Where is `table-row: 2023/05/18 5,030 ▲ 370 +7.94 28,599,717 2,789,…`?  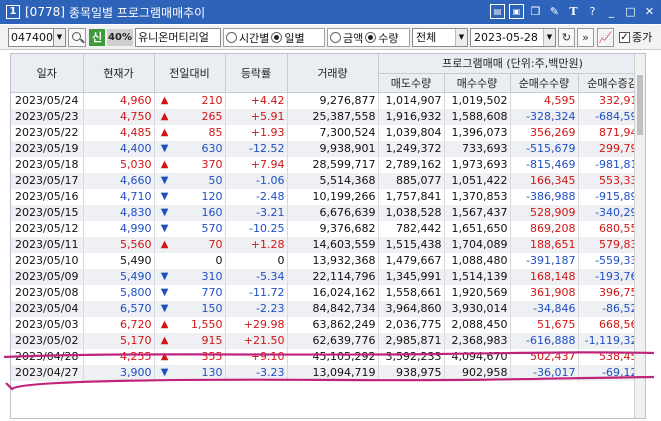
table-row: 2023/05/18 5,030 ▲ 370 +7.94 28,599,717 2,789,… is located at coordinates (328, 164).